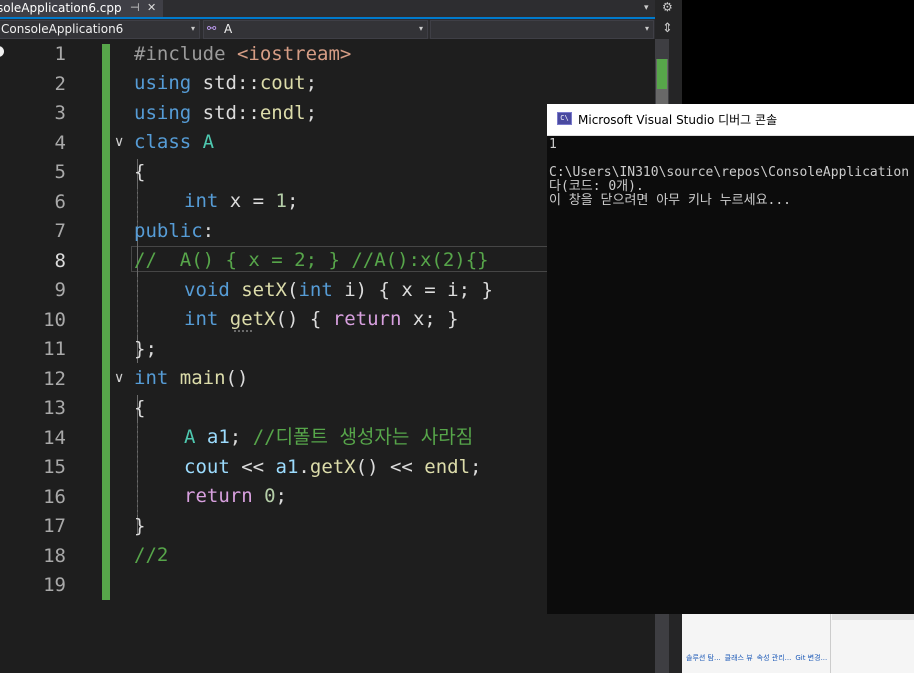  Describe the element at coordinates (54, 585) in the screenshot. I see `line-number: 19` at that location.